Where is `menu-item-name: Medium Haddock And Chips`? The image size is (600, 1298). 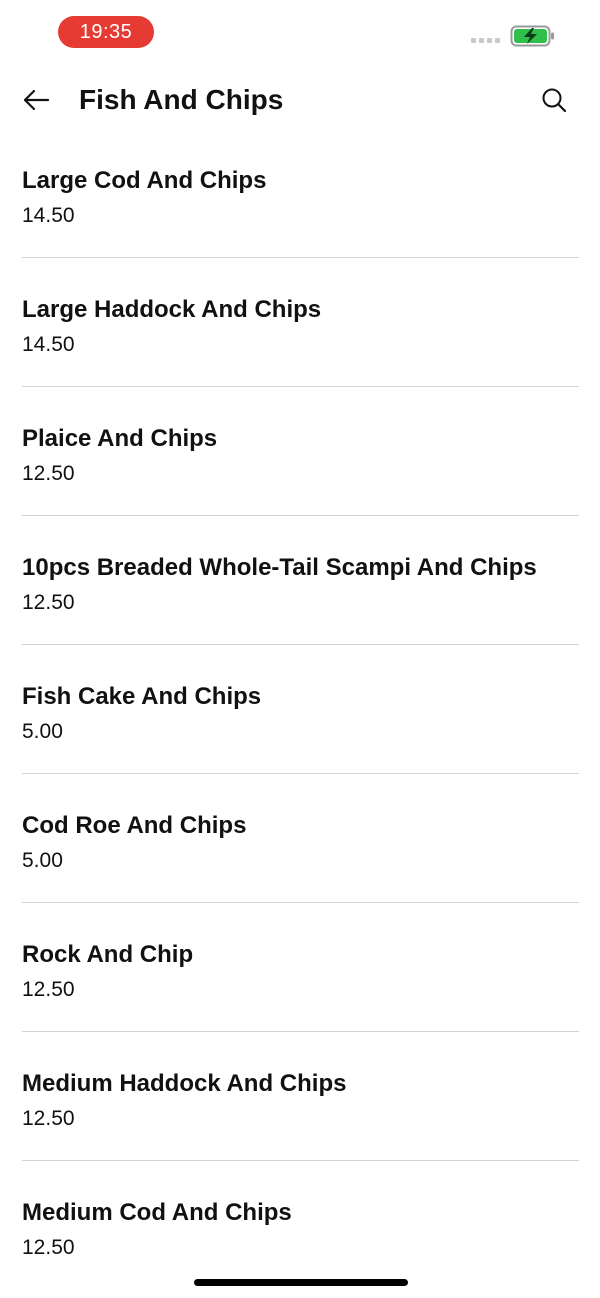
menu-item-name: Medium Haddock And Chips is located at coordinates (184, 1083).